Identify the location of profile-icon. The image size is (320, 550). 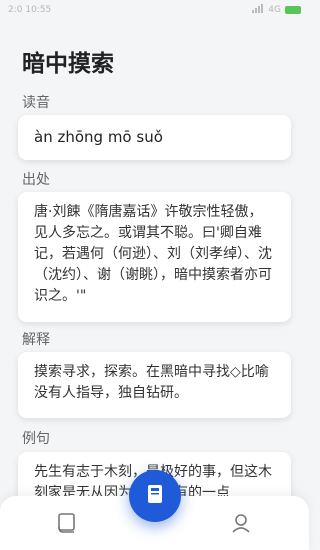
(241, 523).